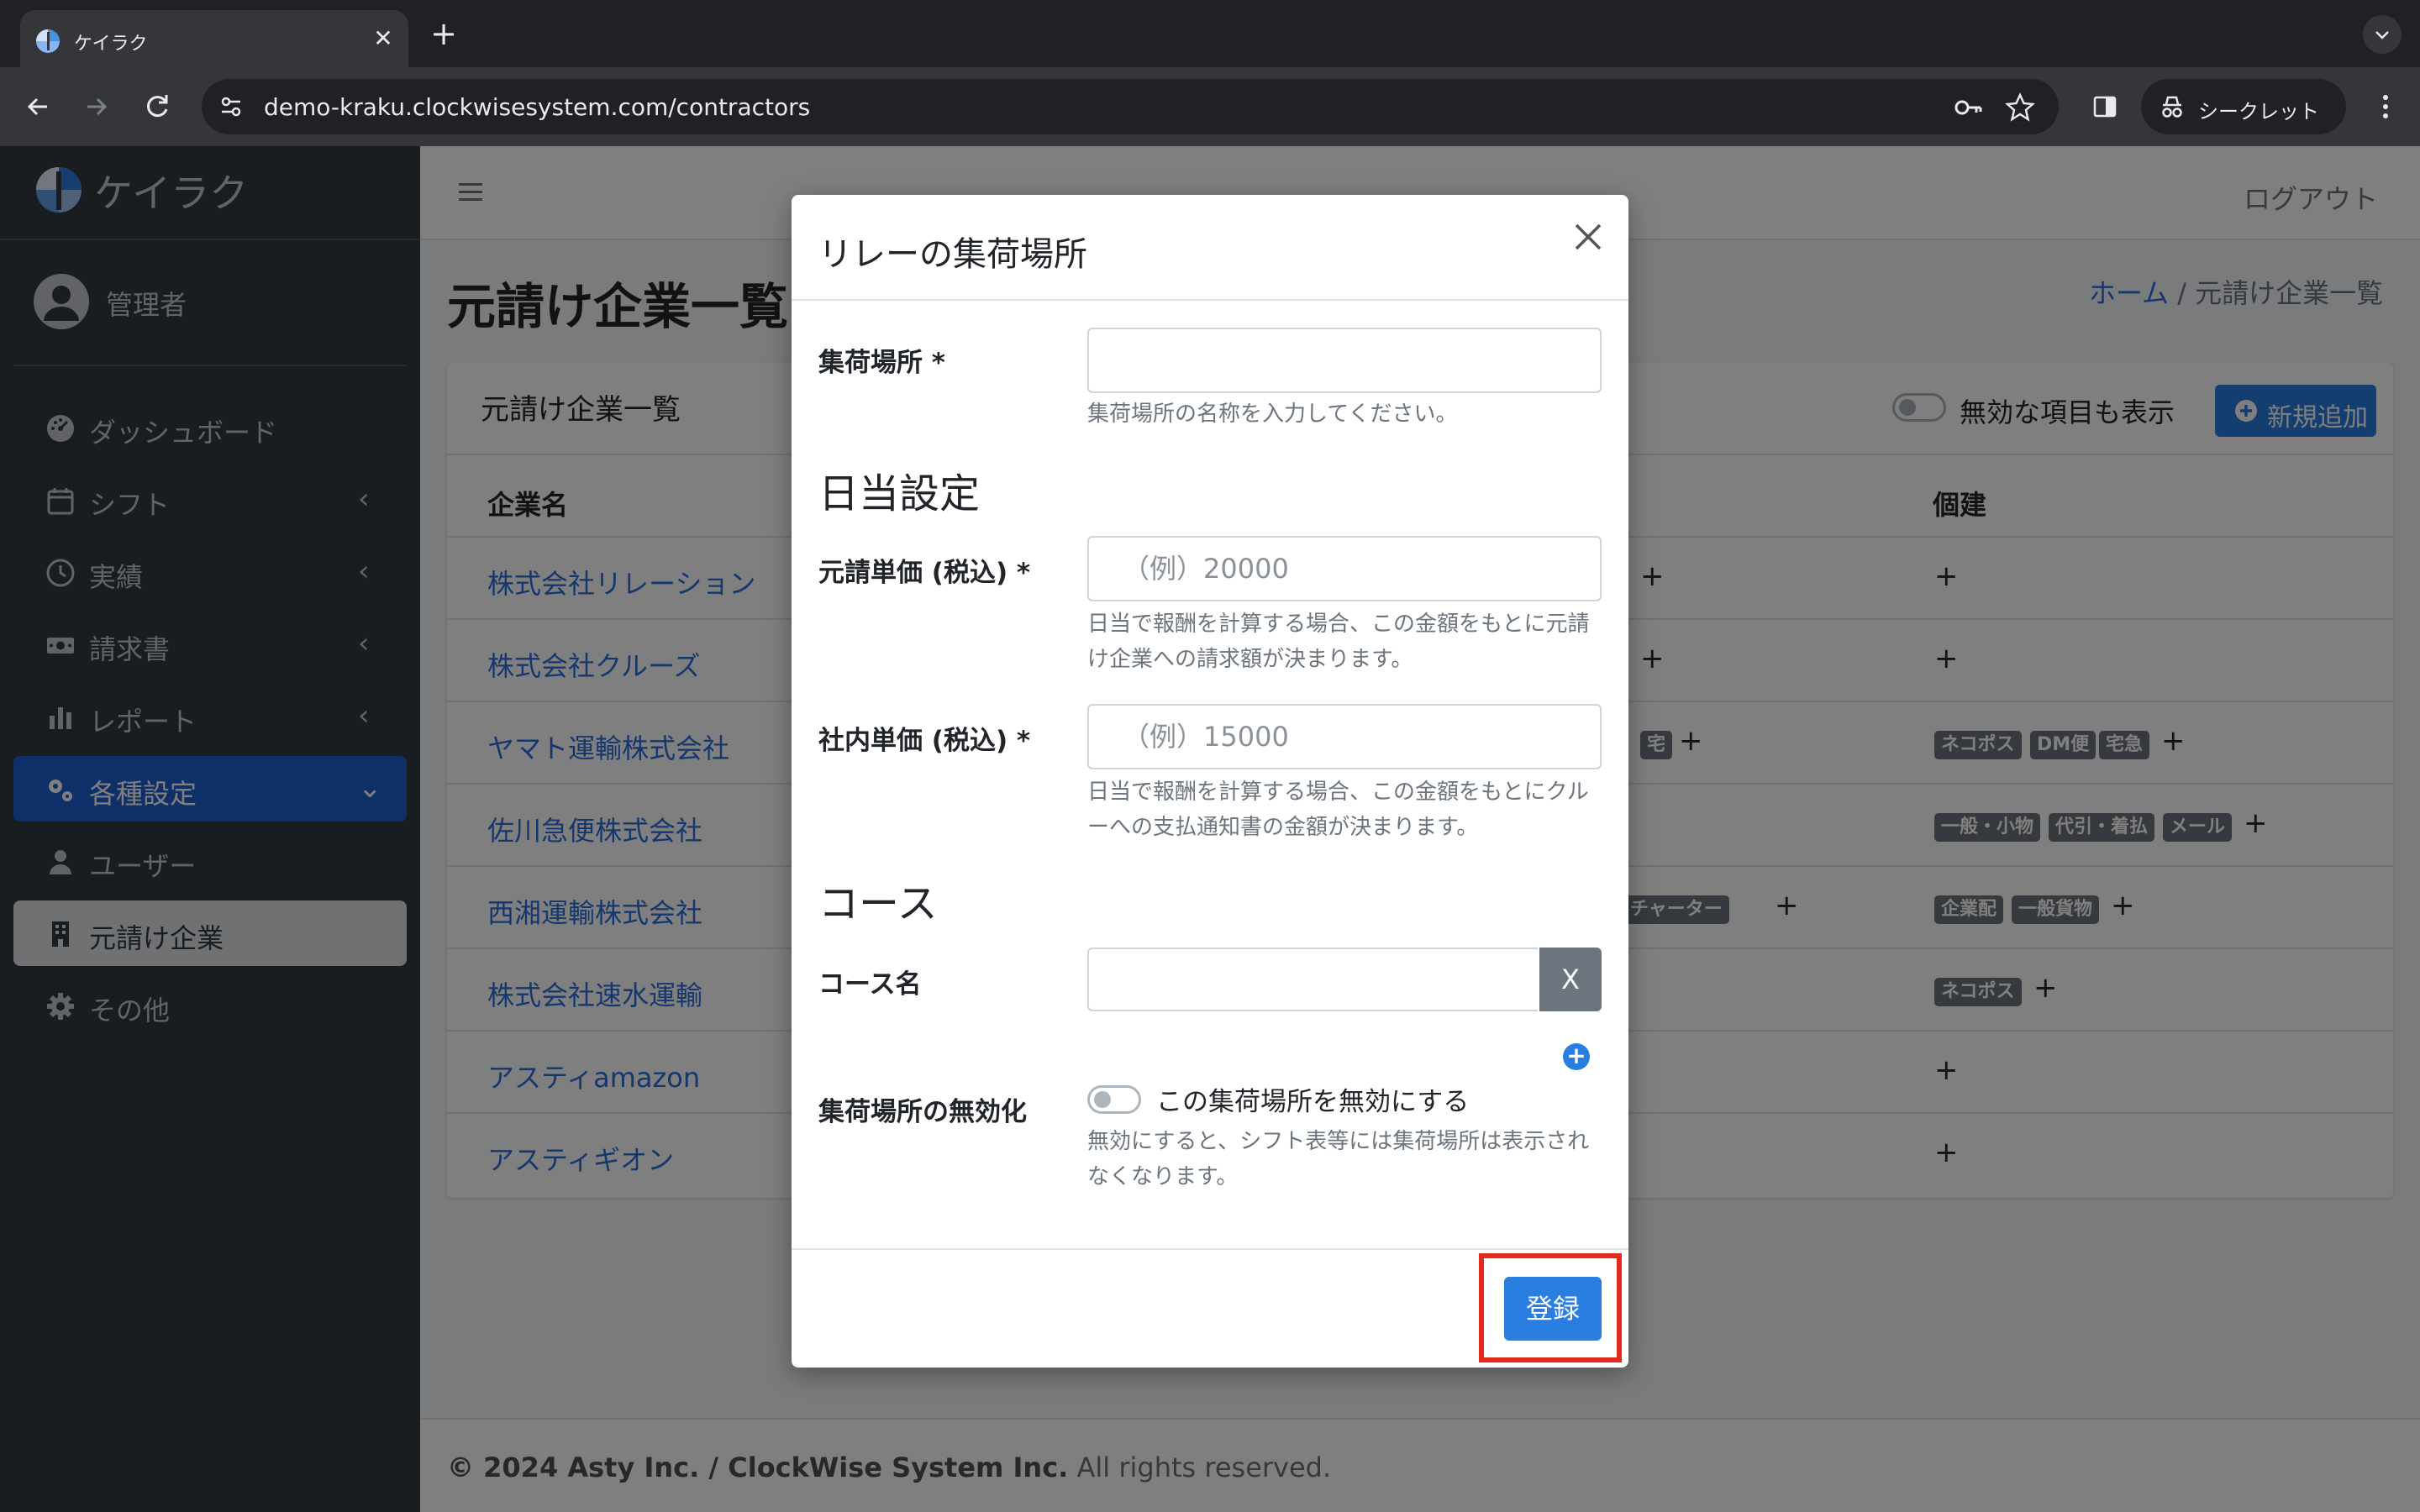 The width and height of the screenshot is (2420, 1512). Describe the element at coordinates (37, 106) in the screenshot. I see `back-arrow-icon` at that location.